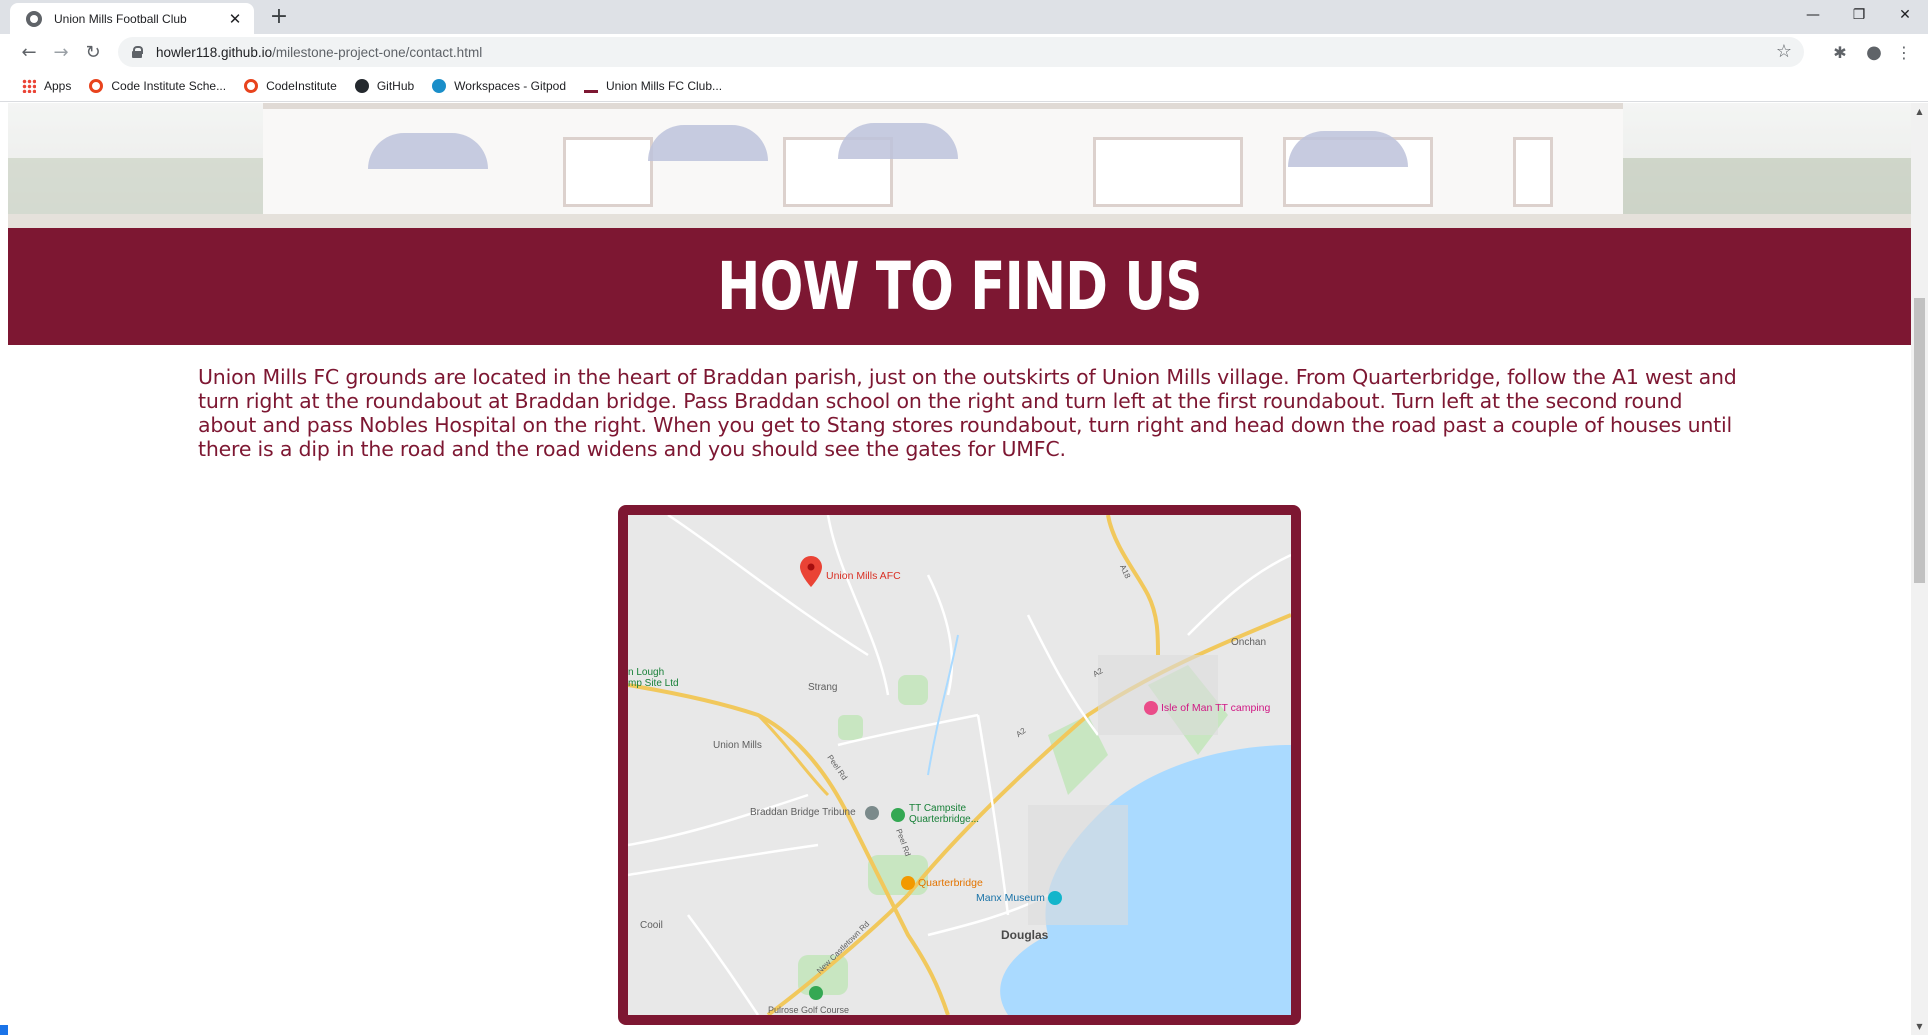 The image size is (1928, 1035). I want to click on map-label-onchan: Onchan, so click(1249, 642).